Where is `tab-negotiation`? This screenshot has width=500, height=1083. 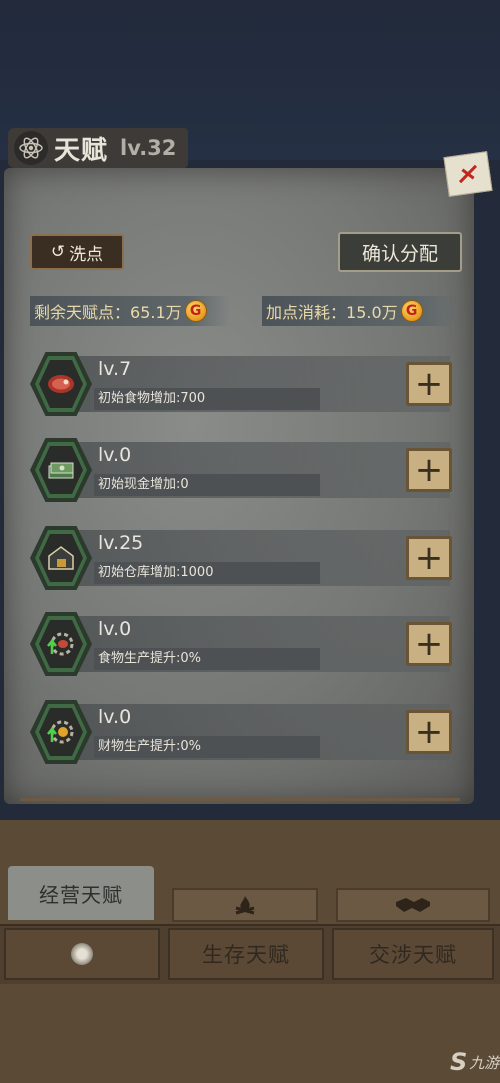
tab-negotiation is located at coordinates (413, 905).